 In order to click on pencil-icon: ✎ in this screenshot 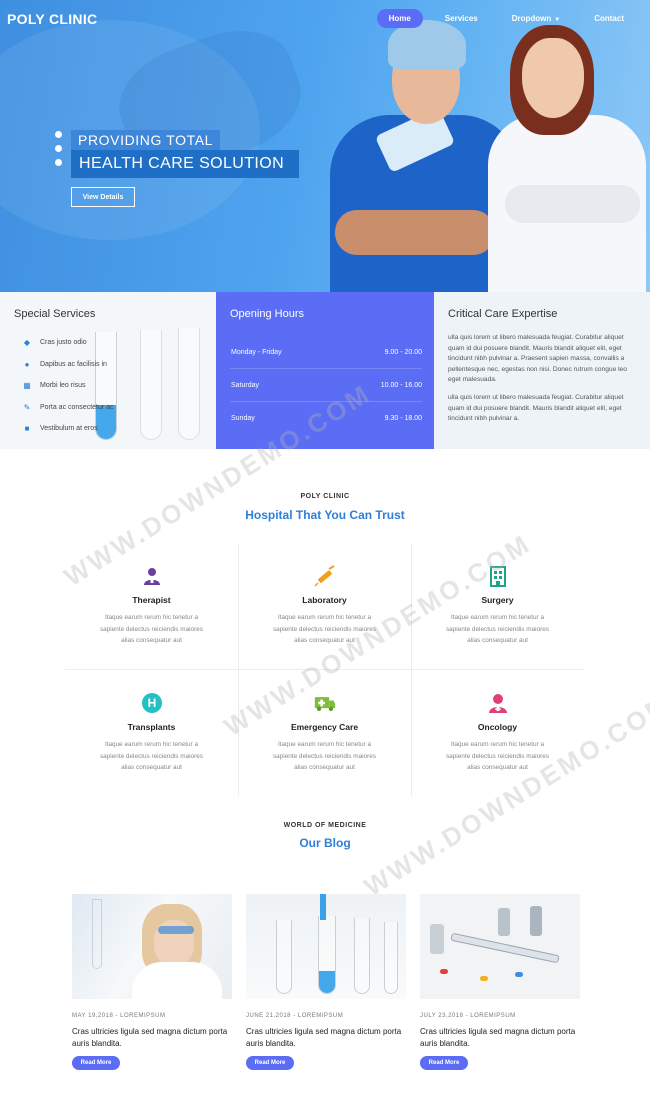, I will do `click(27, 407)`.